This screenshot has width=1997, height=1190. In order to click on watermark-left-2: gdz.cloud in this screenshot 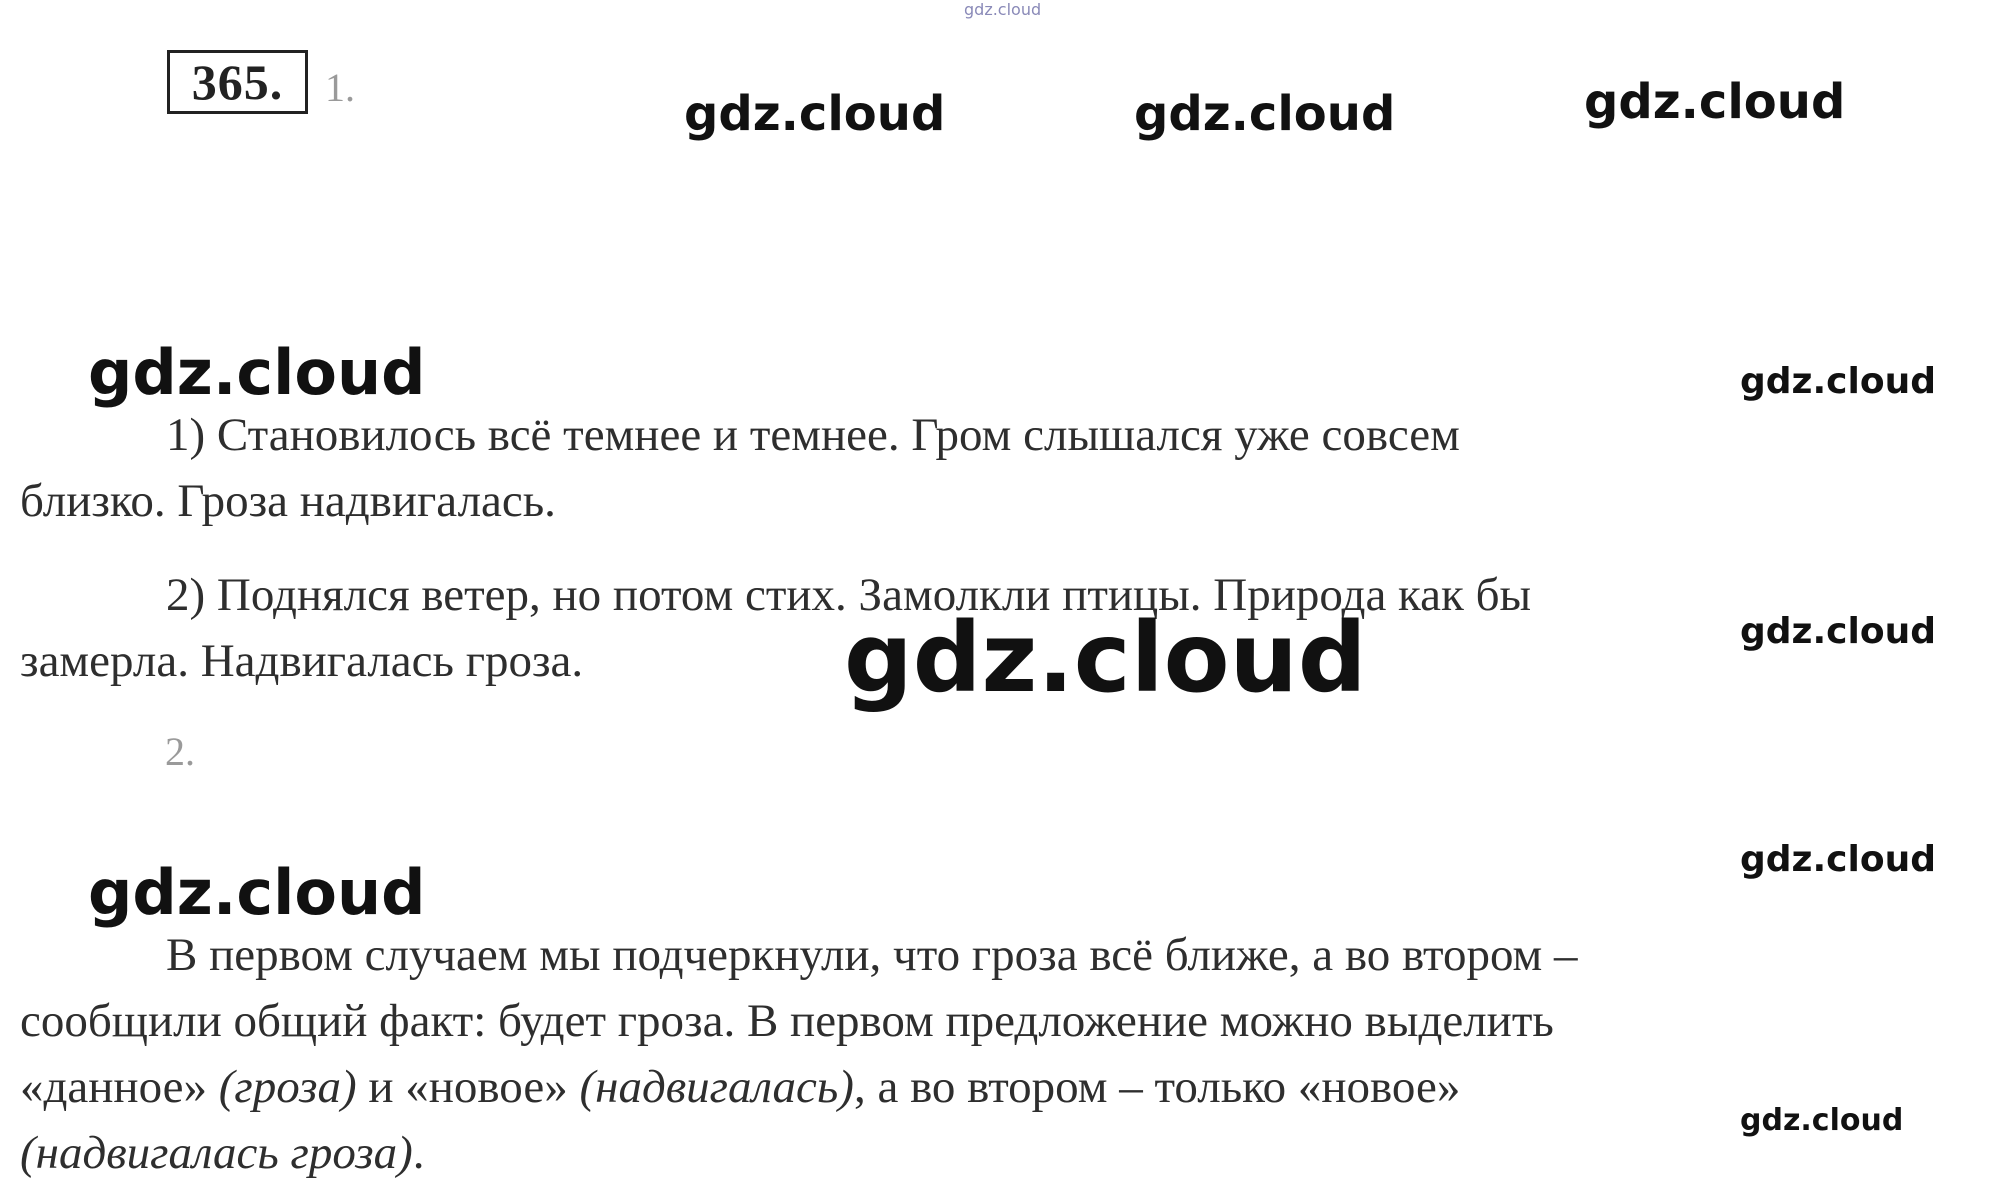, I will do `click(257, 892)`.